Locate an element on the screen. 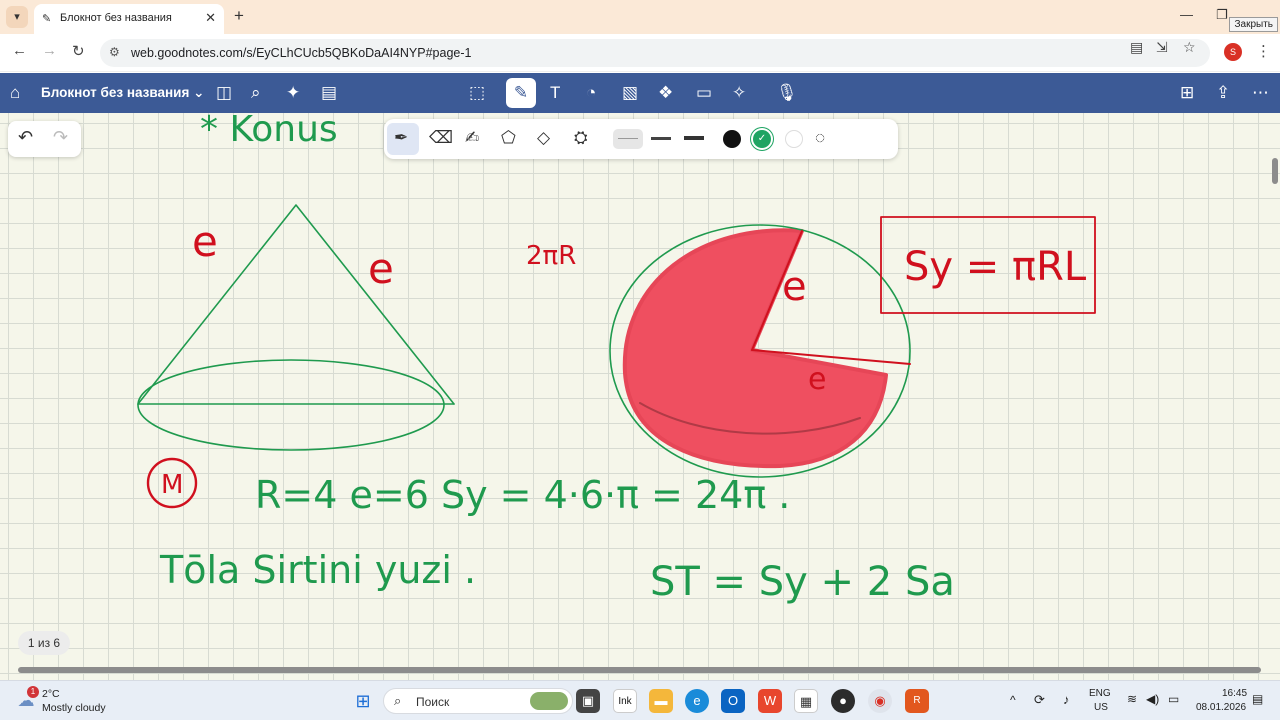 This screenshot has width=1280, height=720. horizontal-scrollbar is located at coordinates (639, 670).